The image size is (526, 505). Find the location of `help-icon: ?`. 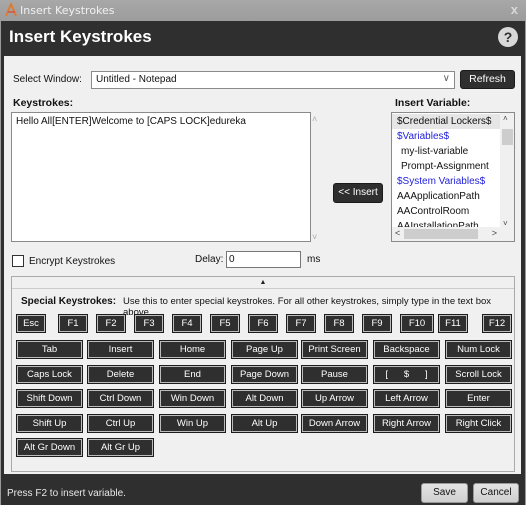

help-icon: ? is located at coordinates (508, 37).